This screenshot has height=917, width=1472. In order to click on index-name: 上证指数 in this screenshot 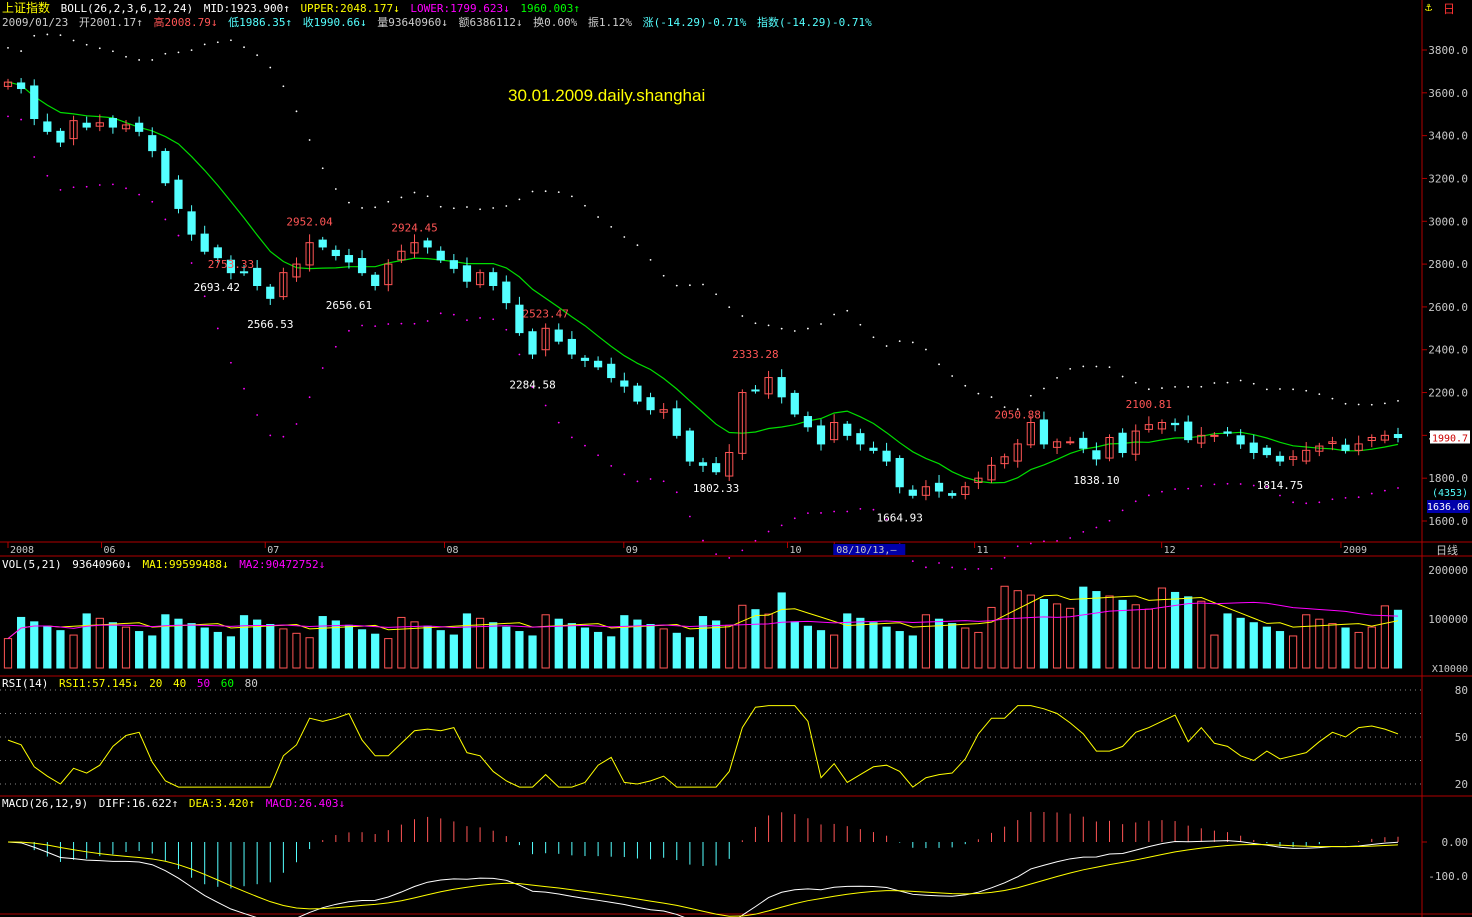, I will do `click(26, 8)`.